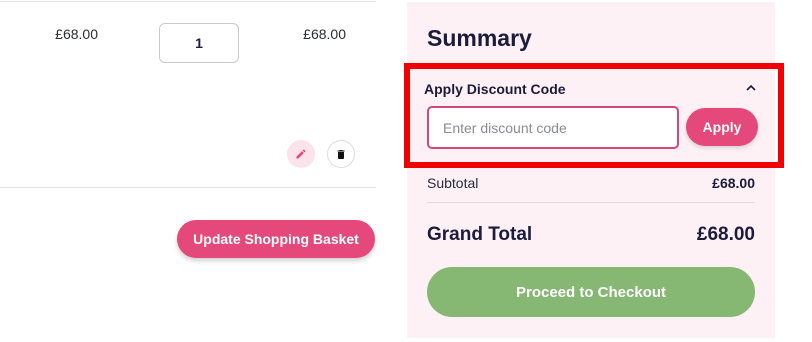 The height and width of the screenshot is (342, 812). I want to click on update-basket-button: Update Shopping Basket, so click(276, 239).